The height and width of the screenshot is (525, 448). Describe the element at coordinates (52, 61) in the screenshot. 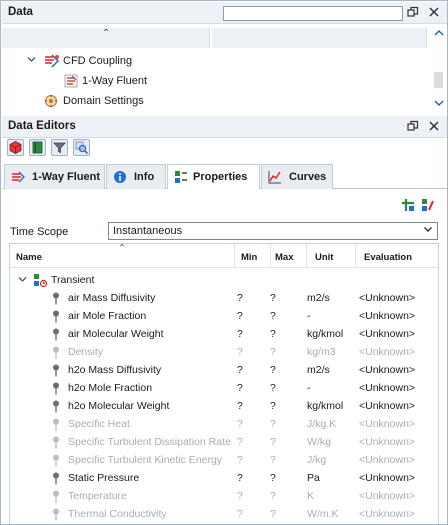

I see `cfd-coupling-icon` at that location.